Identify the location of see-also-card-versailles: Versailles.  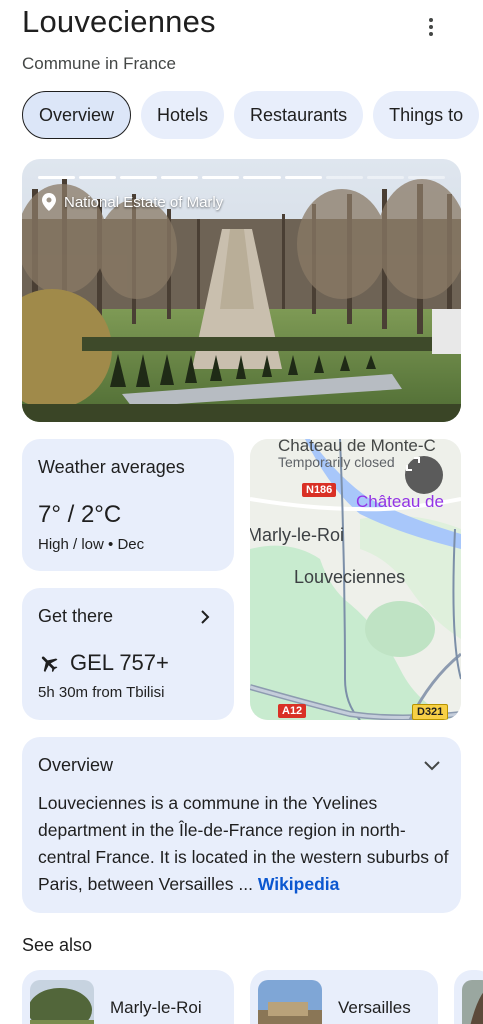
(344, 997).